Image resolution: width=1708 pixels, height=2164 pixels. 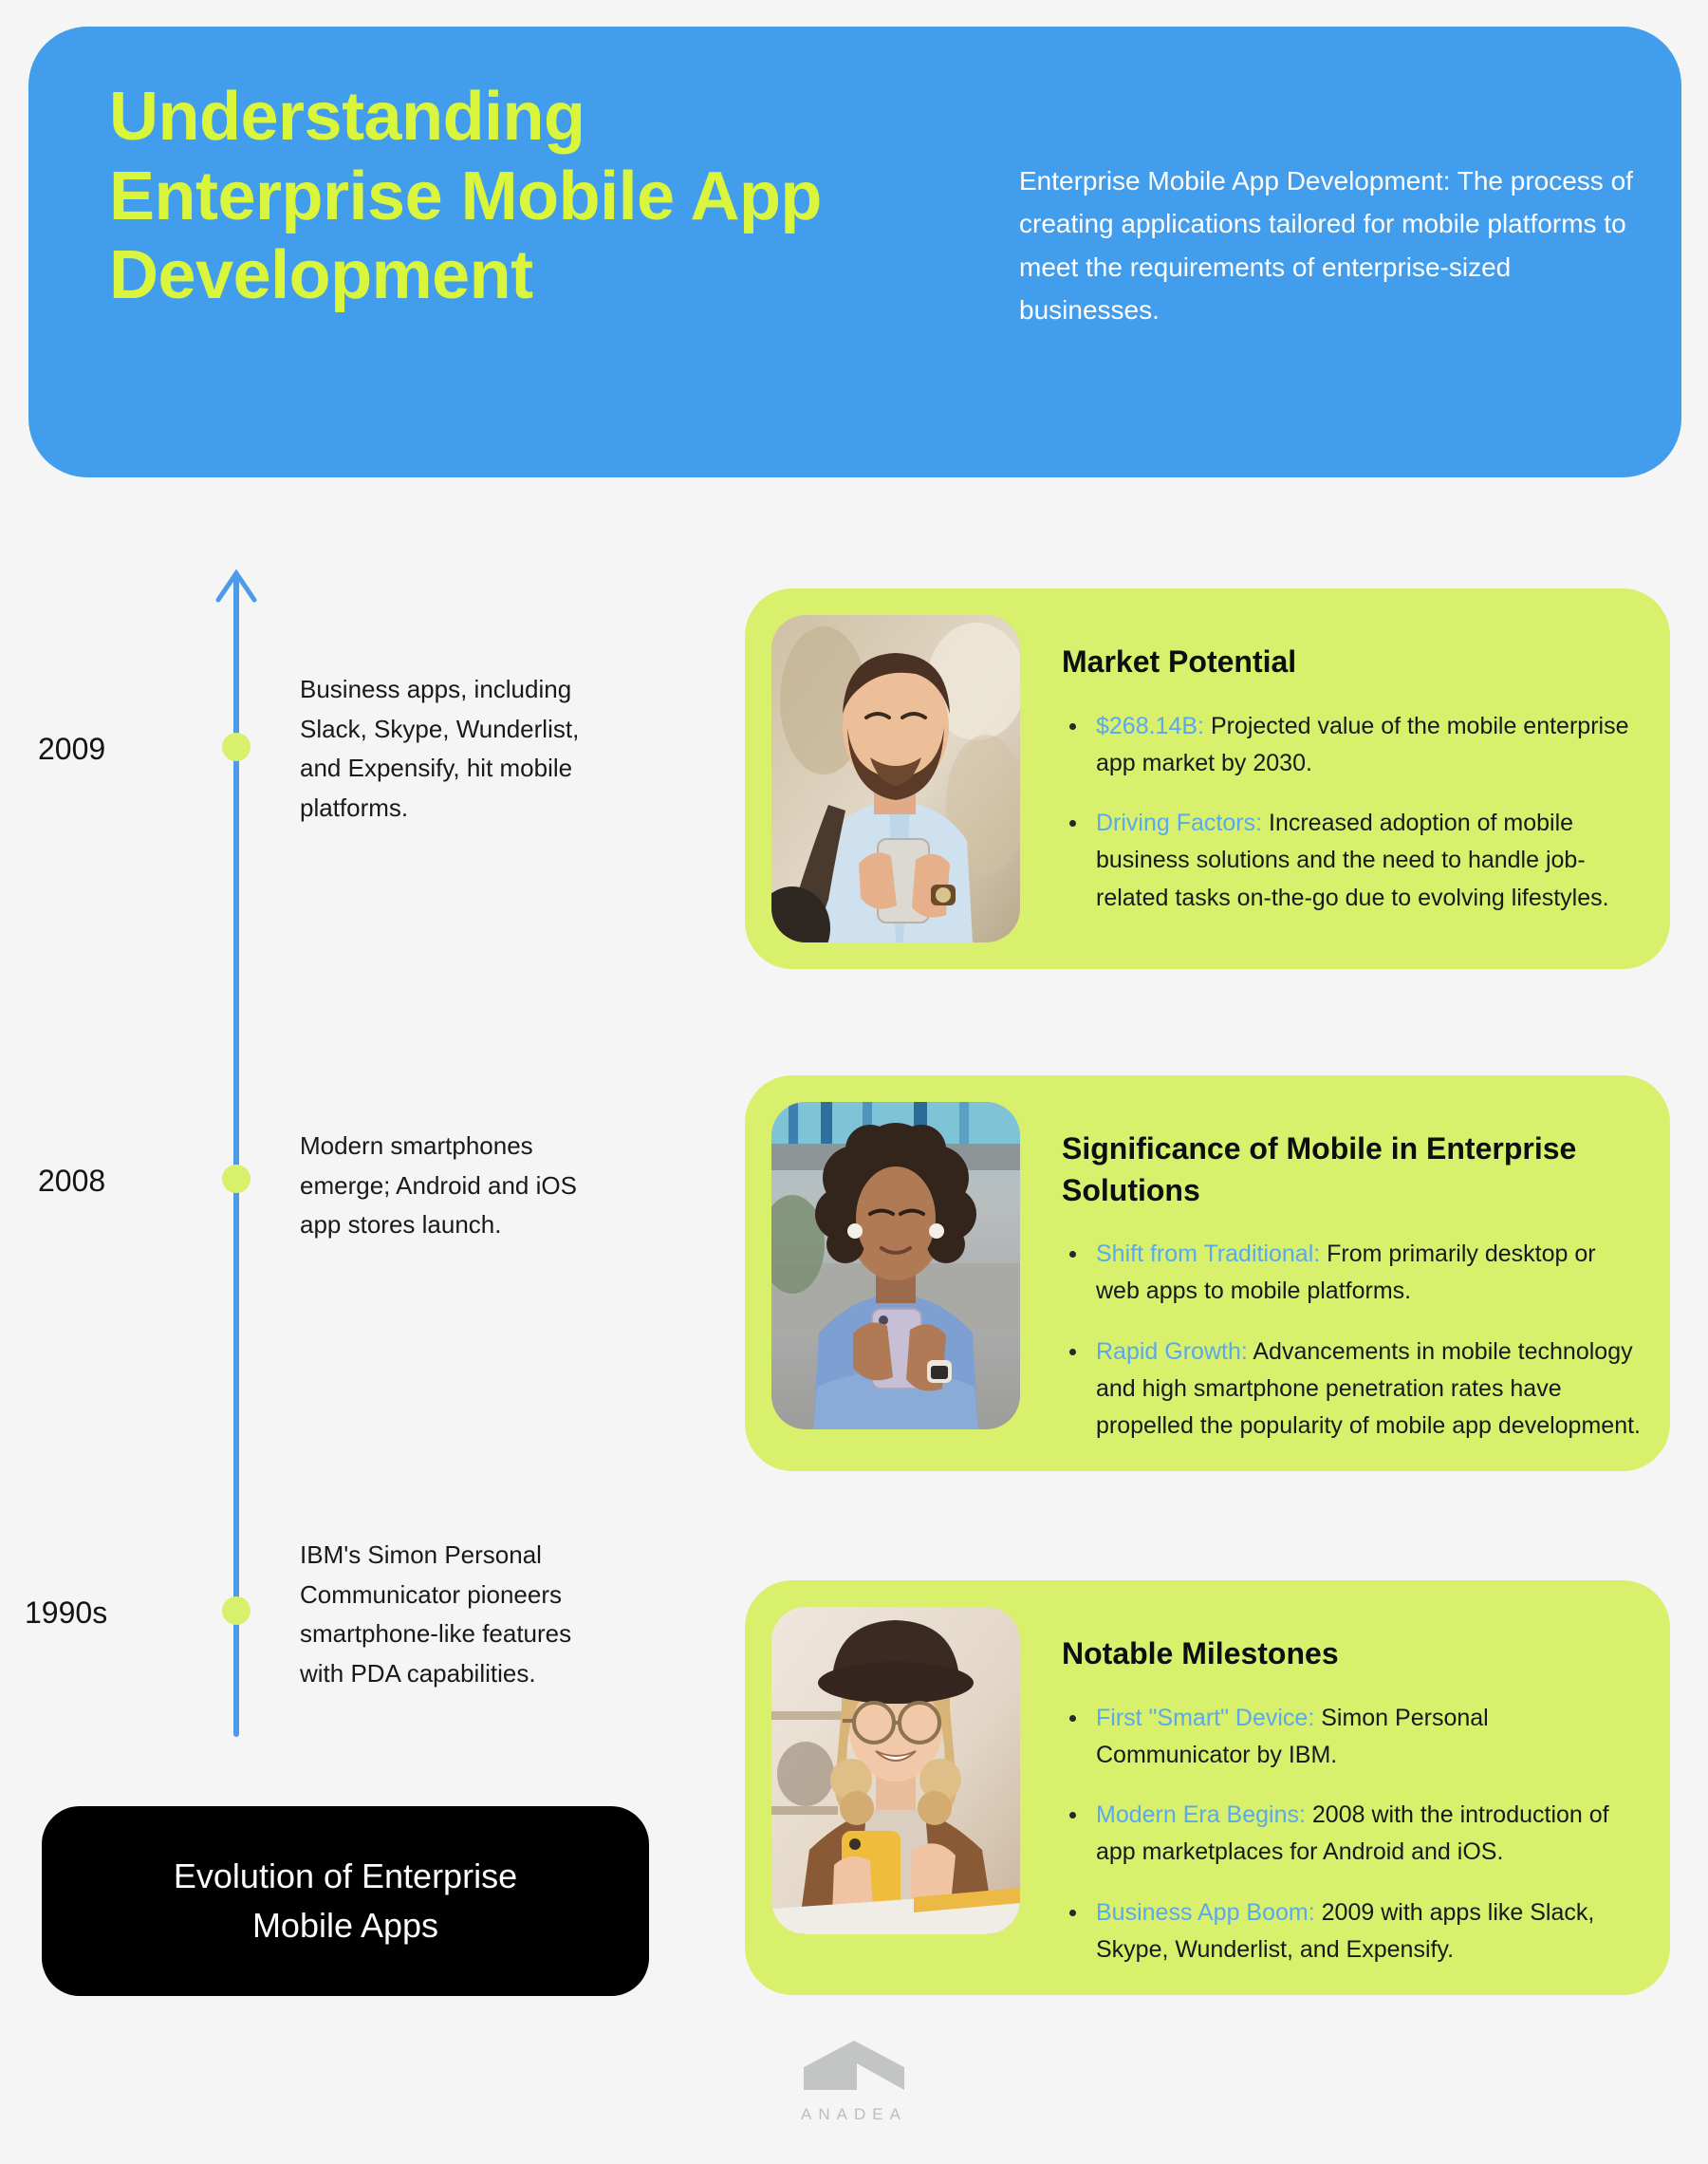 I want to click on bullet-lead: First "Smart" Device:, so click(x=1205, y=1717).